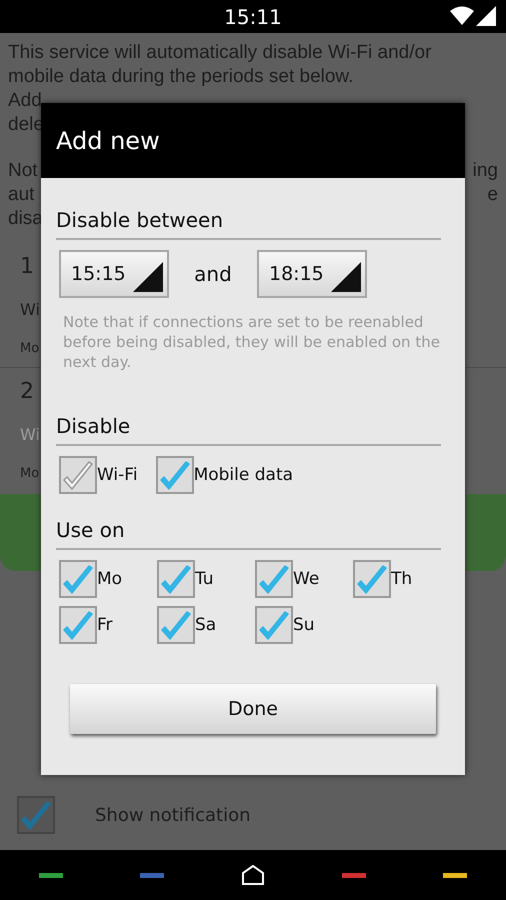  I want to click on intro-text: aut, so click(21, 195).